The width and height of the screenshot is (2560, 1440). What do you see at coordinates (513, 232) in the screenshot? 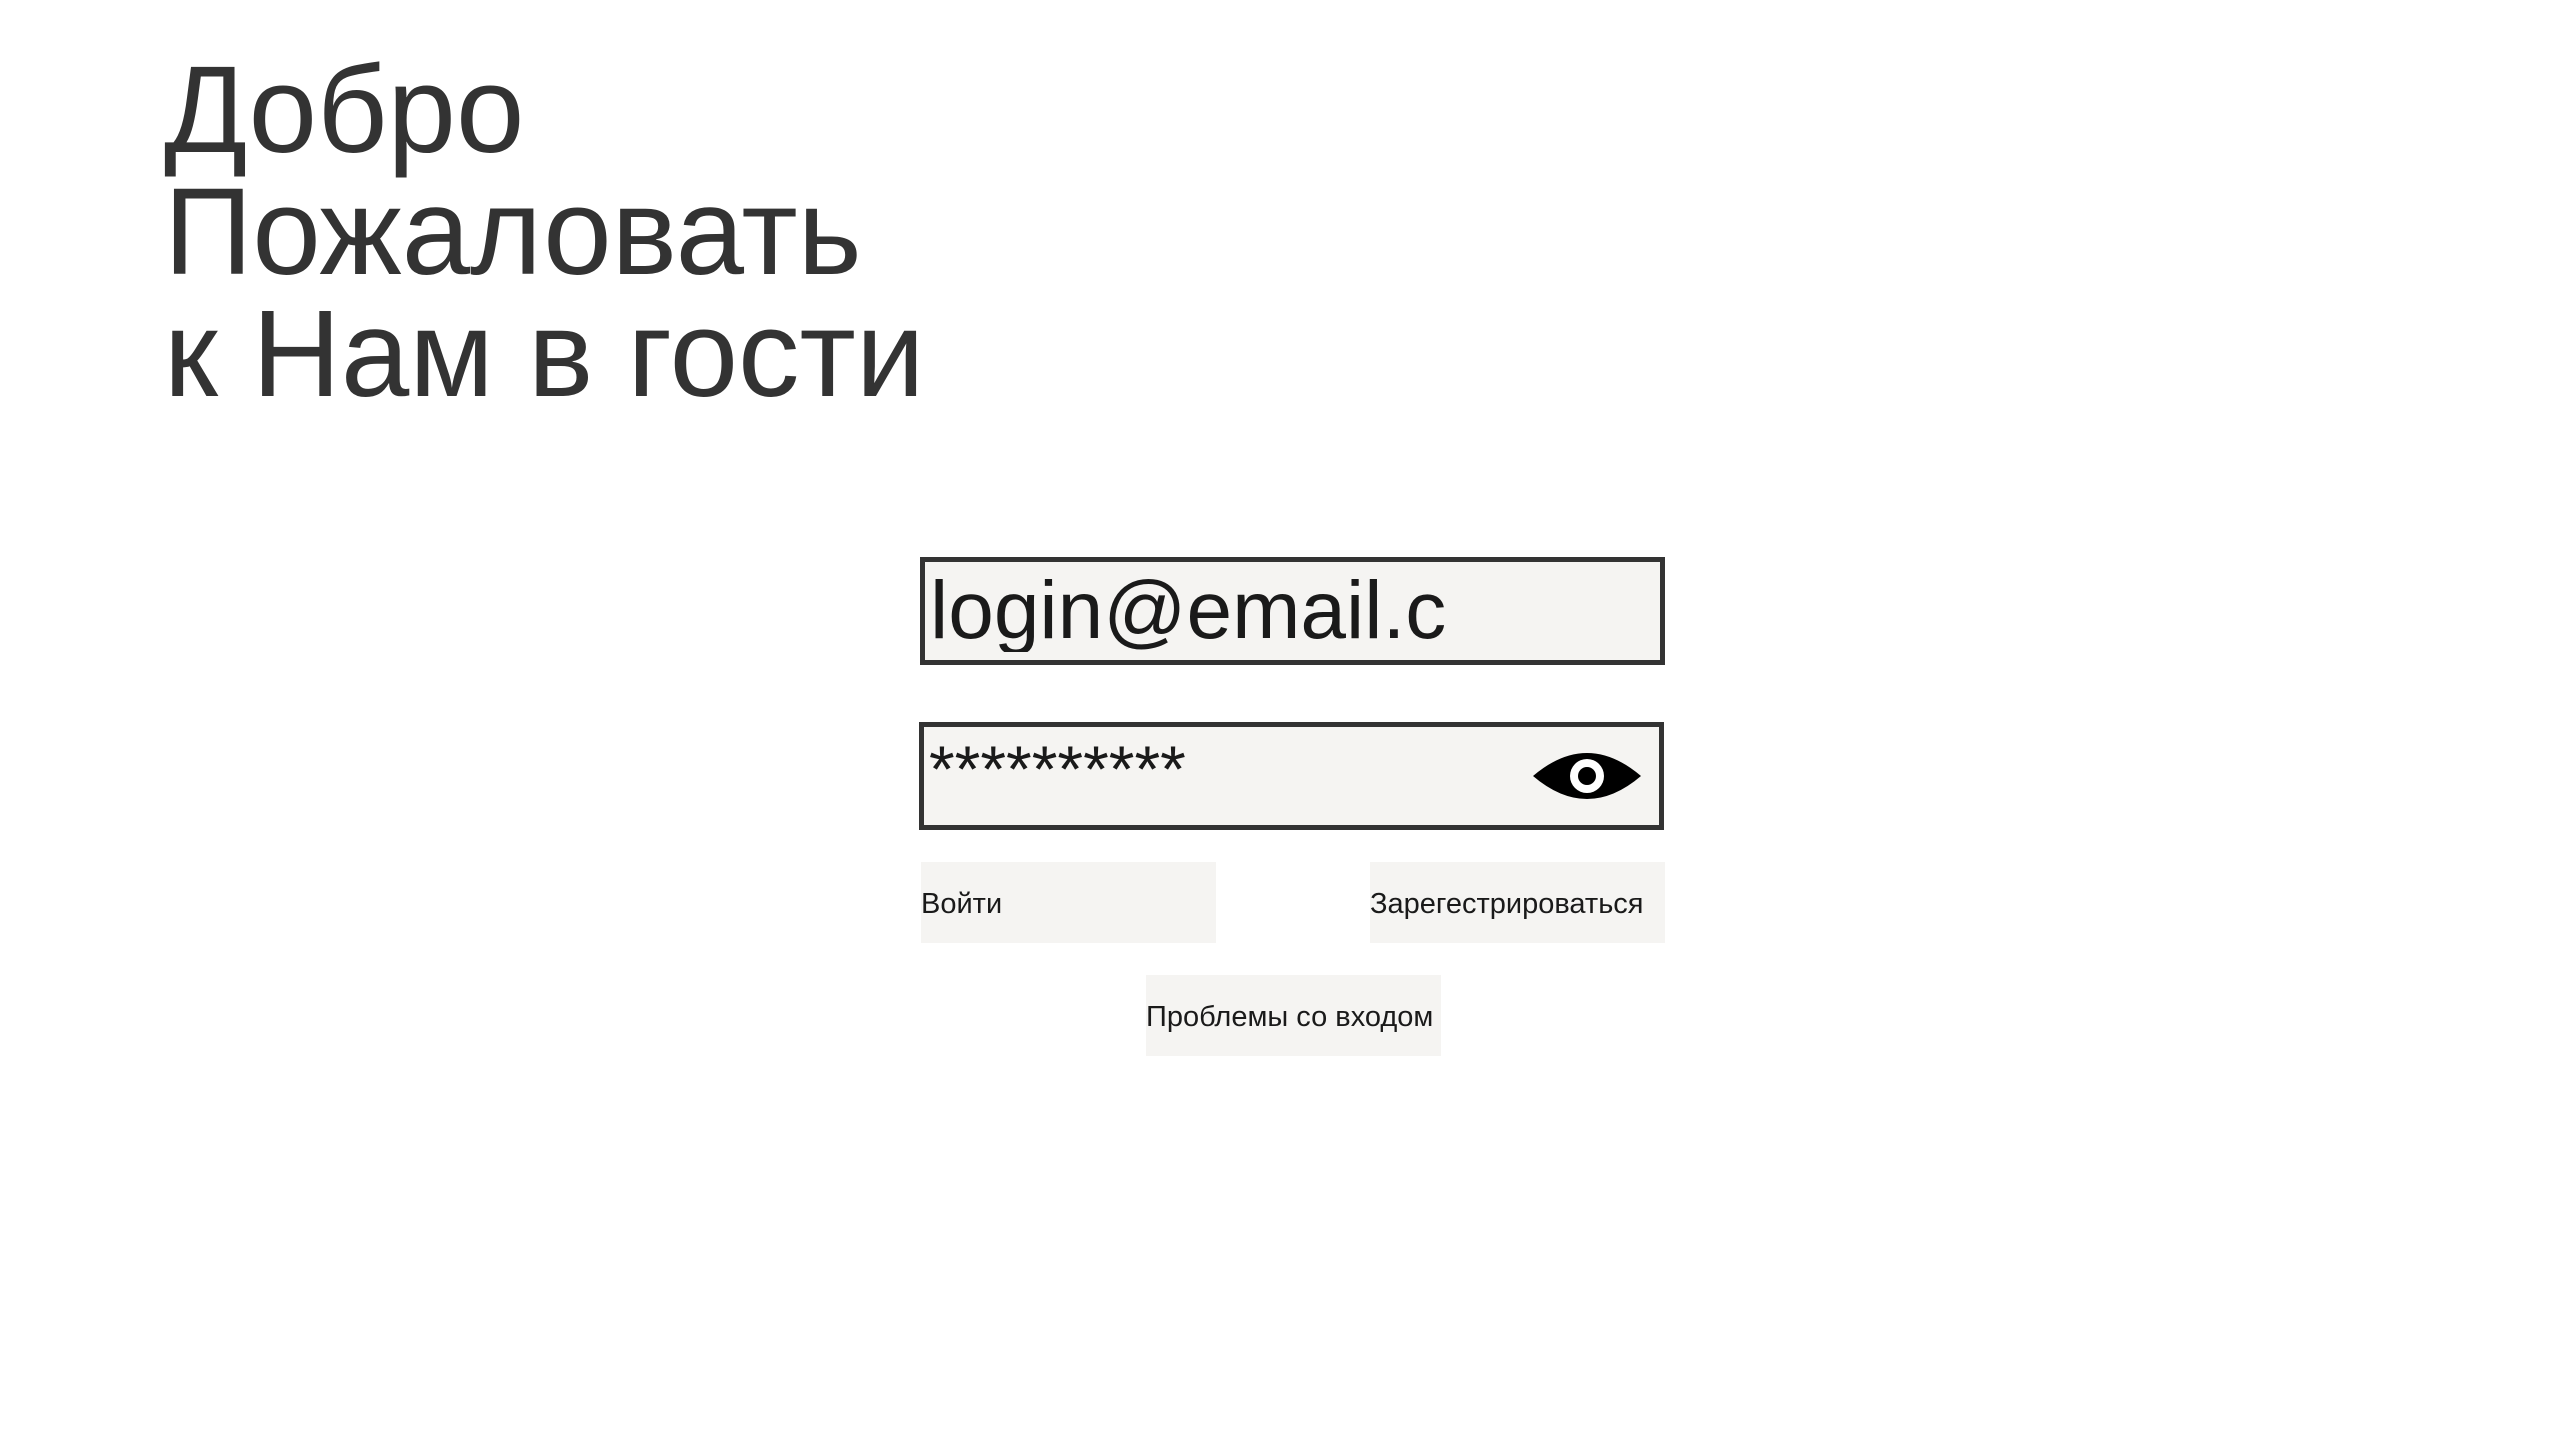
I see `welcome-line-2: Пожаловать` at bounding box center [513, 232].